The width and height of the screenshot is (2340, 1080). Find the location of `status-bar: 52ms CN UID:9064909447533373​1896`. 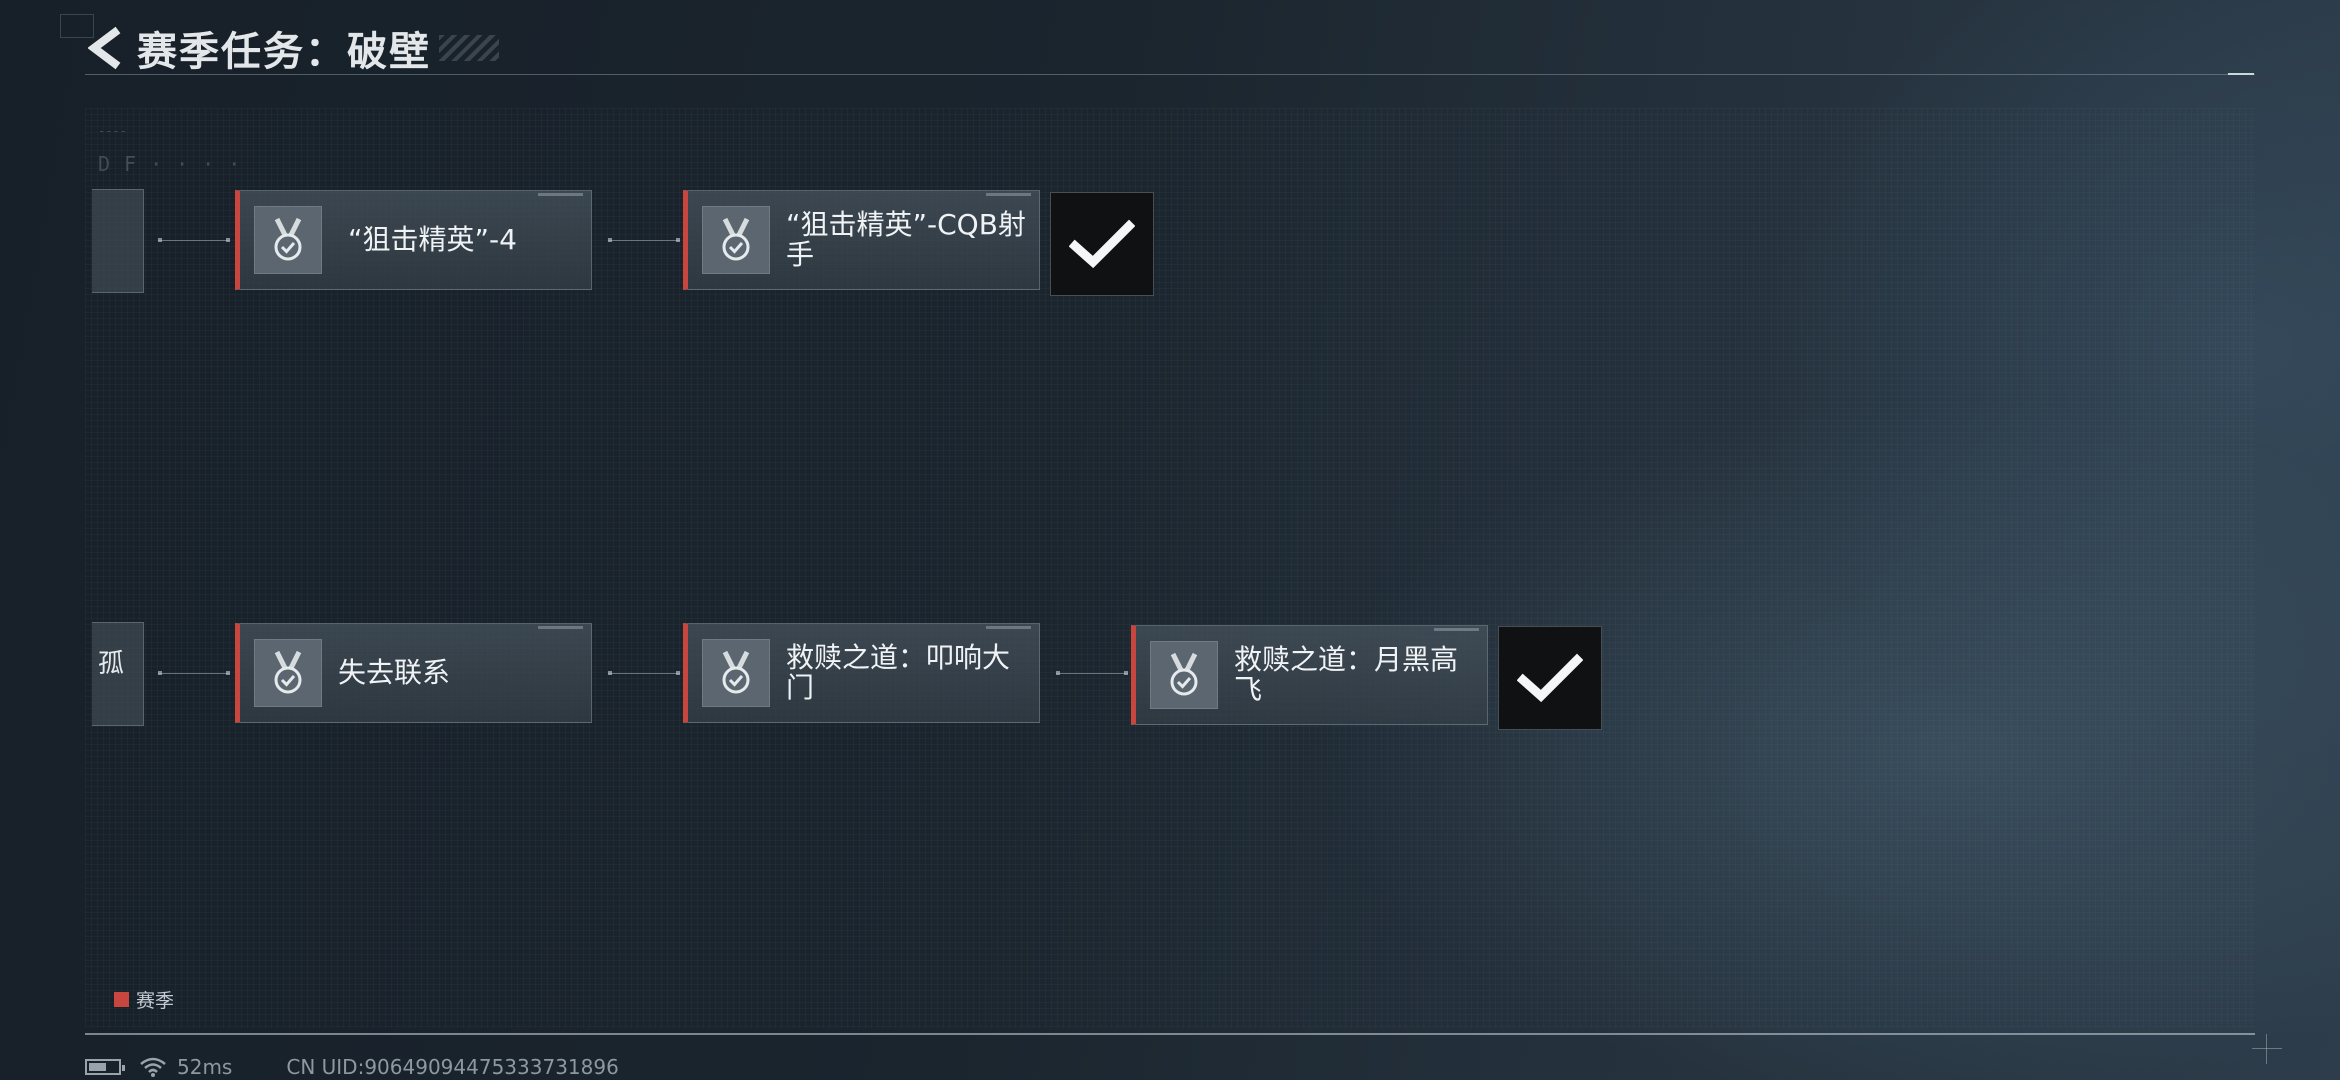

status-bar: 52ms CN UID:9064909447533373​1896 is located at coordinates (352, 1067).